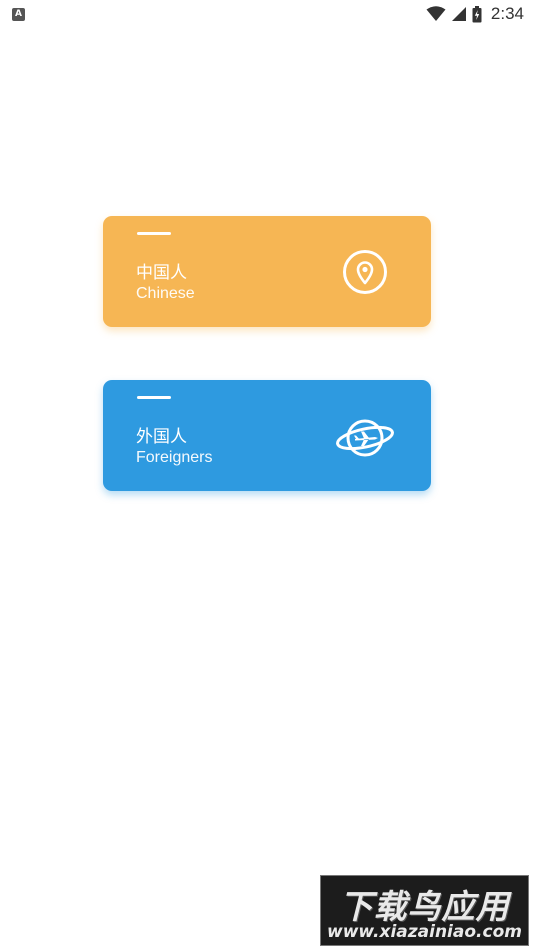 The width and height of the screenshot is (534, 950). What do you see at coordinates (365, 272) in the screenshot?
I see `location-pin-icon` at bounding box center [365, 272].